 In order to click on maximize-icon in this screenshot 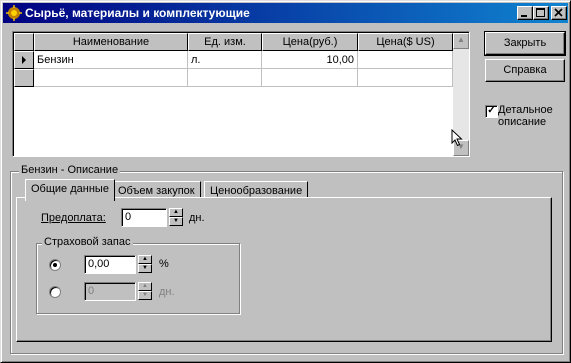, I will do `click(540, 12)`.